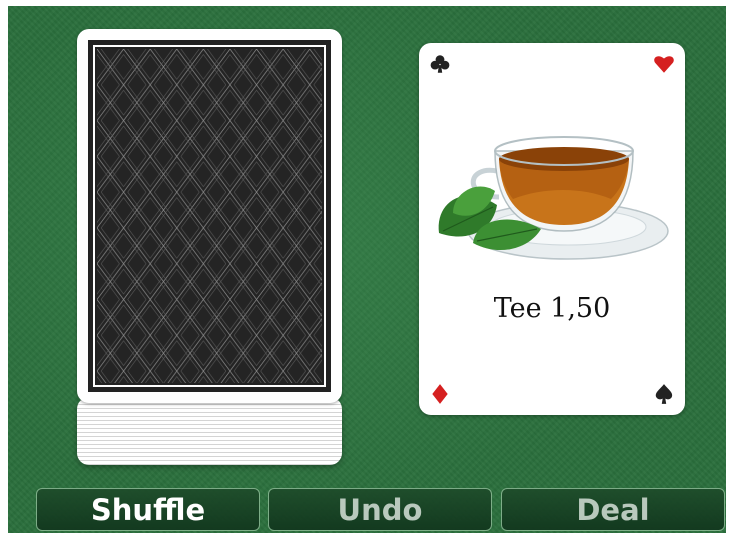 The image size is (730, 533). I want to click on club-icon, so click(440, 64).